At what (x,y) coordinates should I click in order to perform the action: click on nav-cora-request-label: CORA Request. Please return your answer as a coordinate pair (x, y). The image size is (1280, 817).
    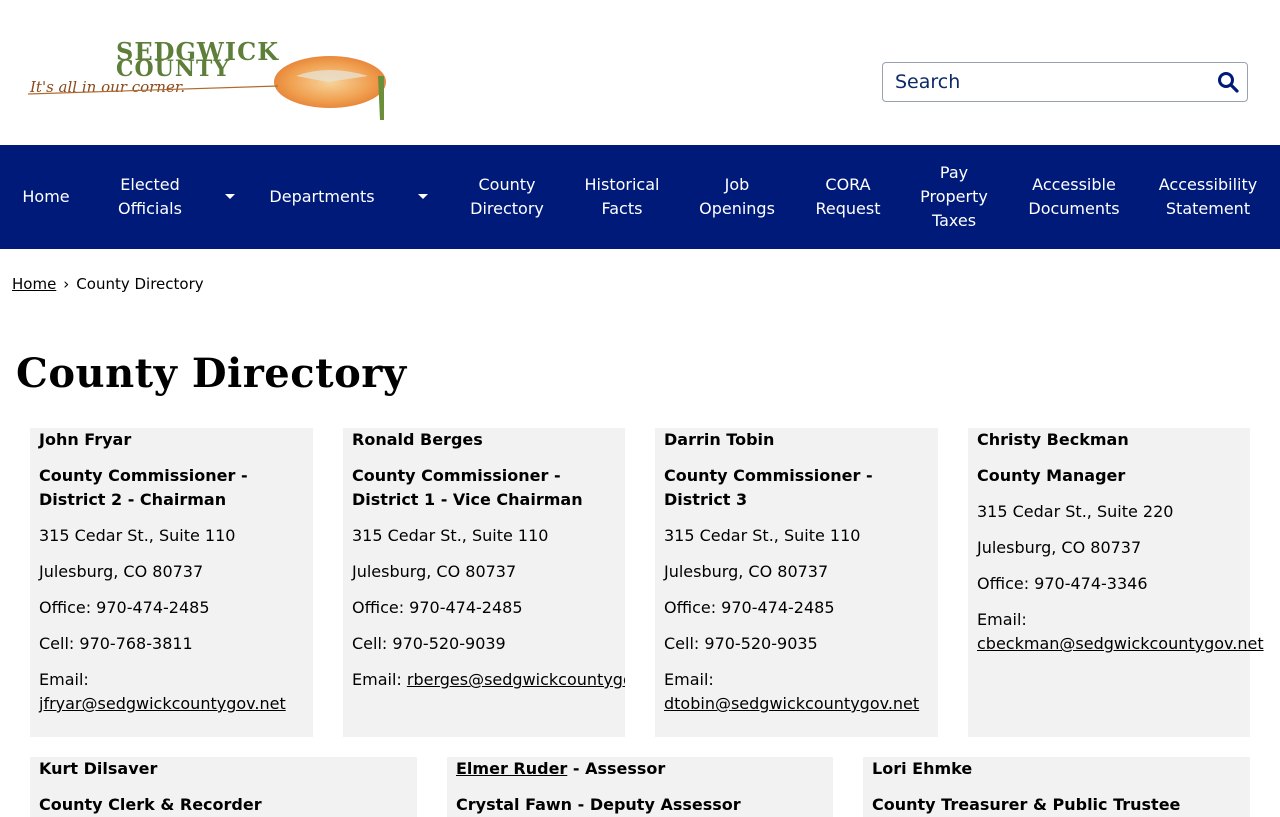
    Looking at the image, I should click on (848, 196).